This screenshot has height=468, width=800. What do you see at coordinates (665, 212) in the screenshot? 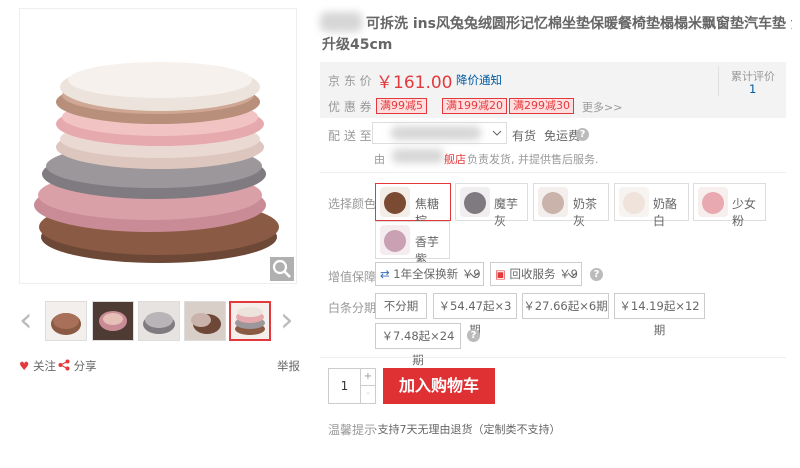
I see `color-name: 奶酪白` at bounding box center [665, 212].